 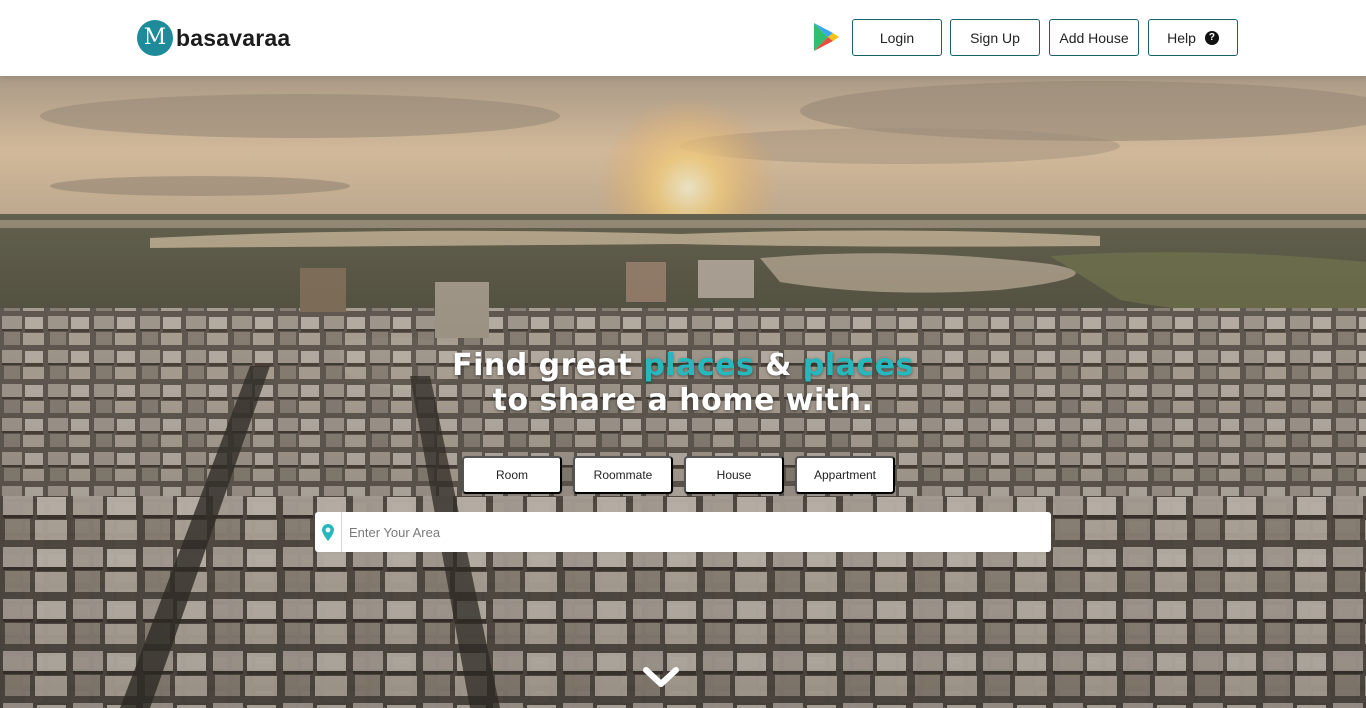 I want to click on login-button: Login, so click(x=897, y=37).